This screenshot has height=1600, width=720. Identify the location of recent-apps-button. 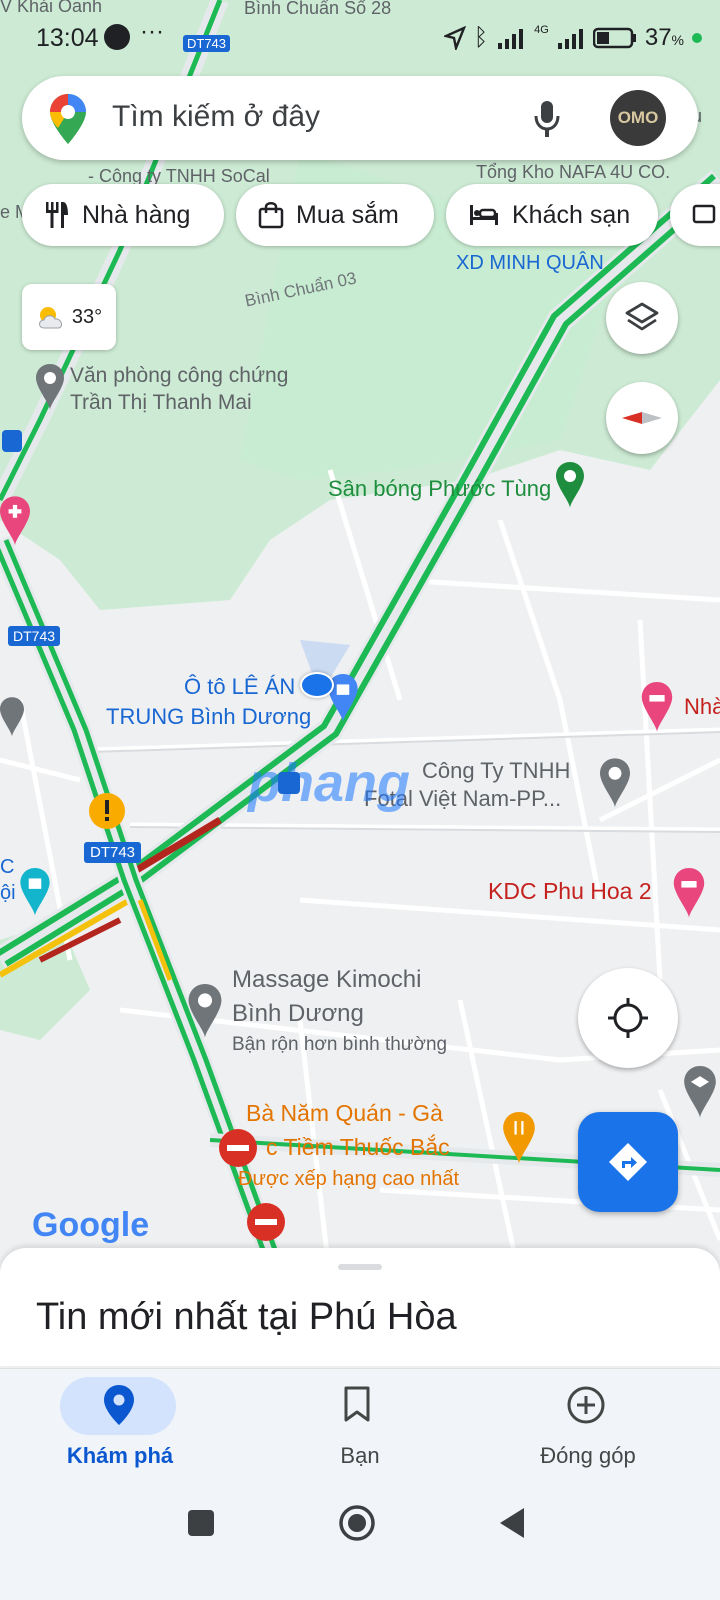
(201, 1523).